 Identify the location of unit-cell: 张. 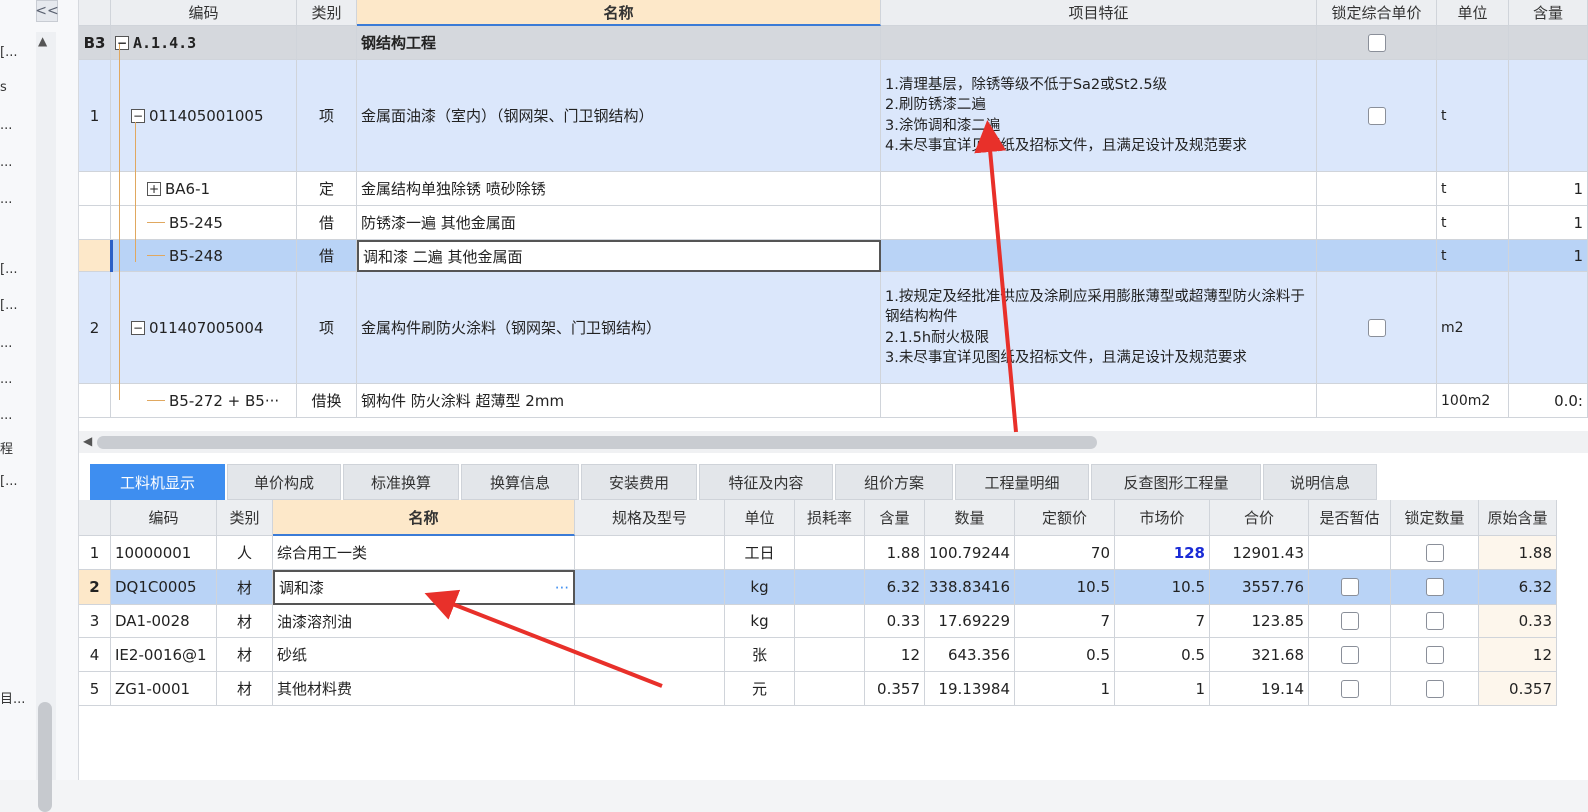
(760, 655).